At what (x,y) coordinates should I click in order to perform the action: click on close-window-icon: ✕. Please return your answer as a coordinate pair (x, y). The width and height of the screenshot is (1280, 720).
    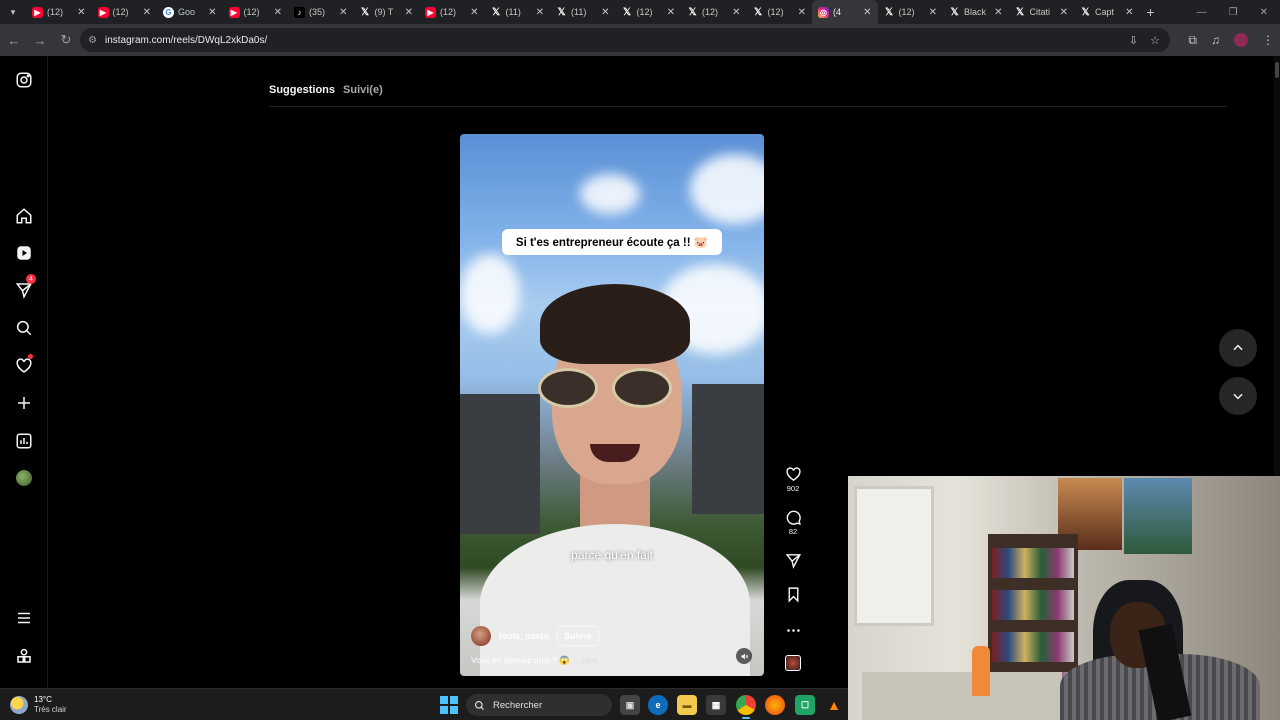
    Looking at the image, I should click on (1264, 12).